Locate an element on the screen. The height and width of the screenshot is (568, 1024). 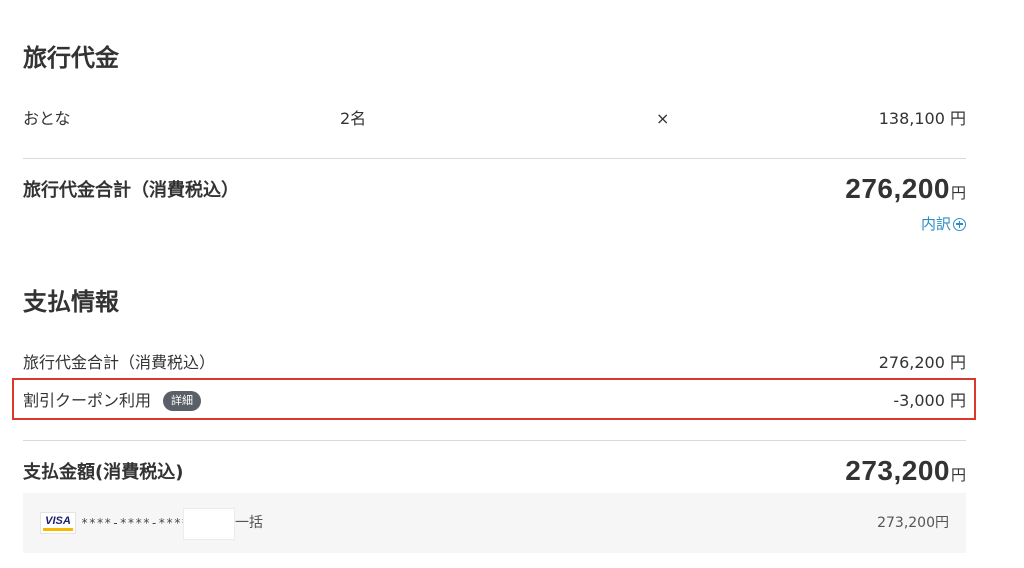
breakdown-link: 内訳 is located at coordinates (943, 224).